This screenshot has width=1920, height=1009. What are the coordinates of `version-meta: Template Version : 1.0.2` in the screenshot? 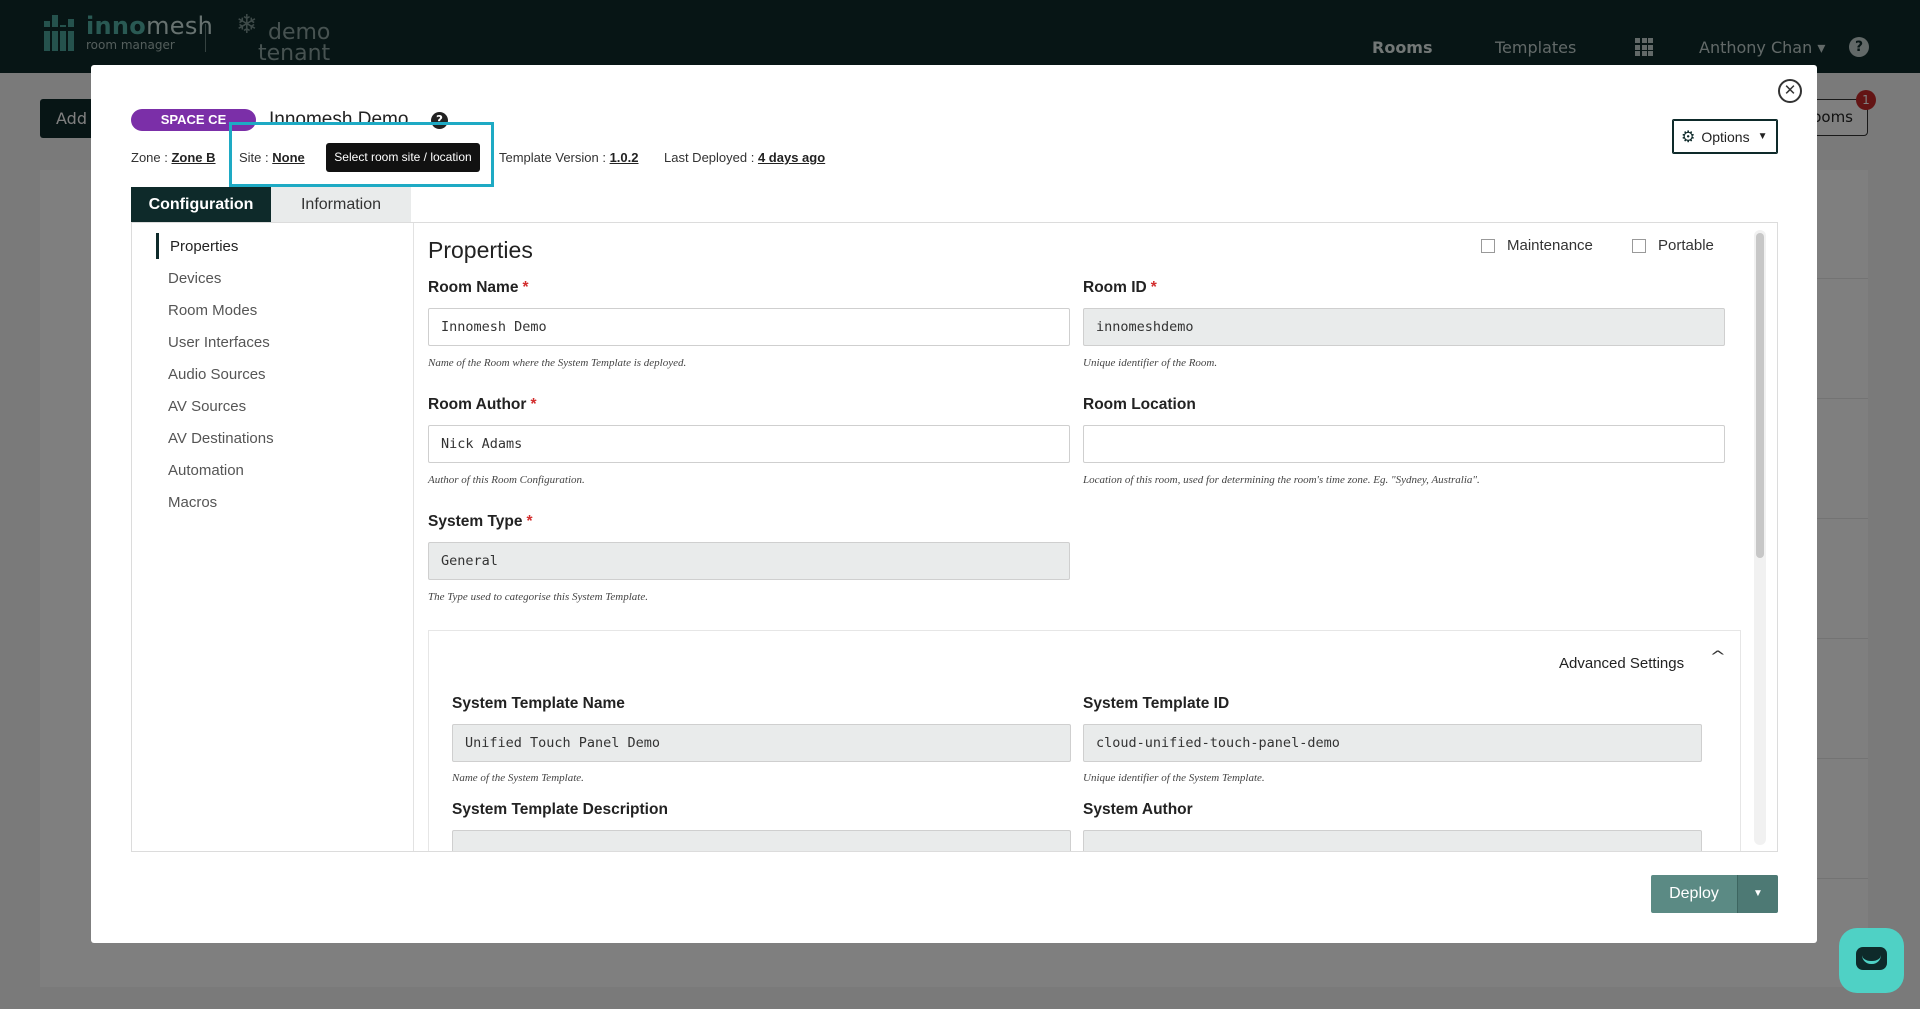 It's located at (569, 157).